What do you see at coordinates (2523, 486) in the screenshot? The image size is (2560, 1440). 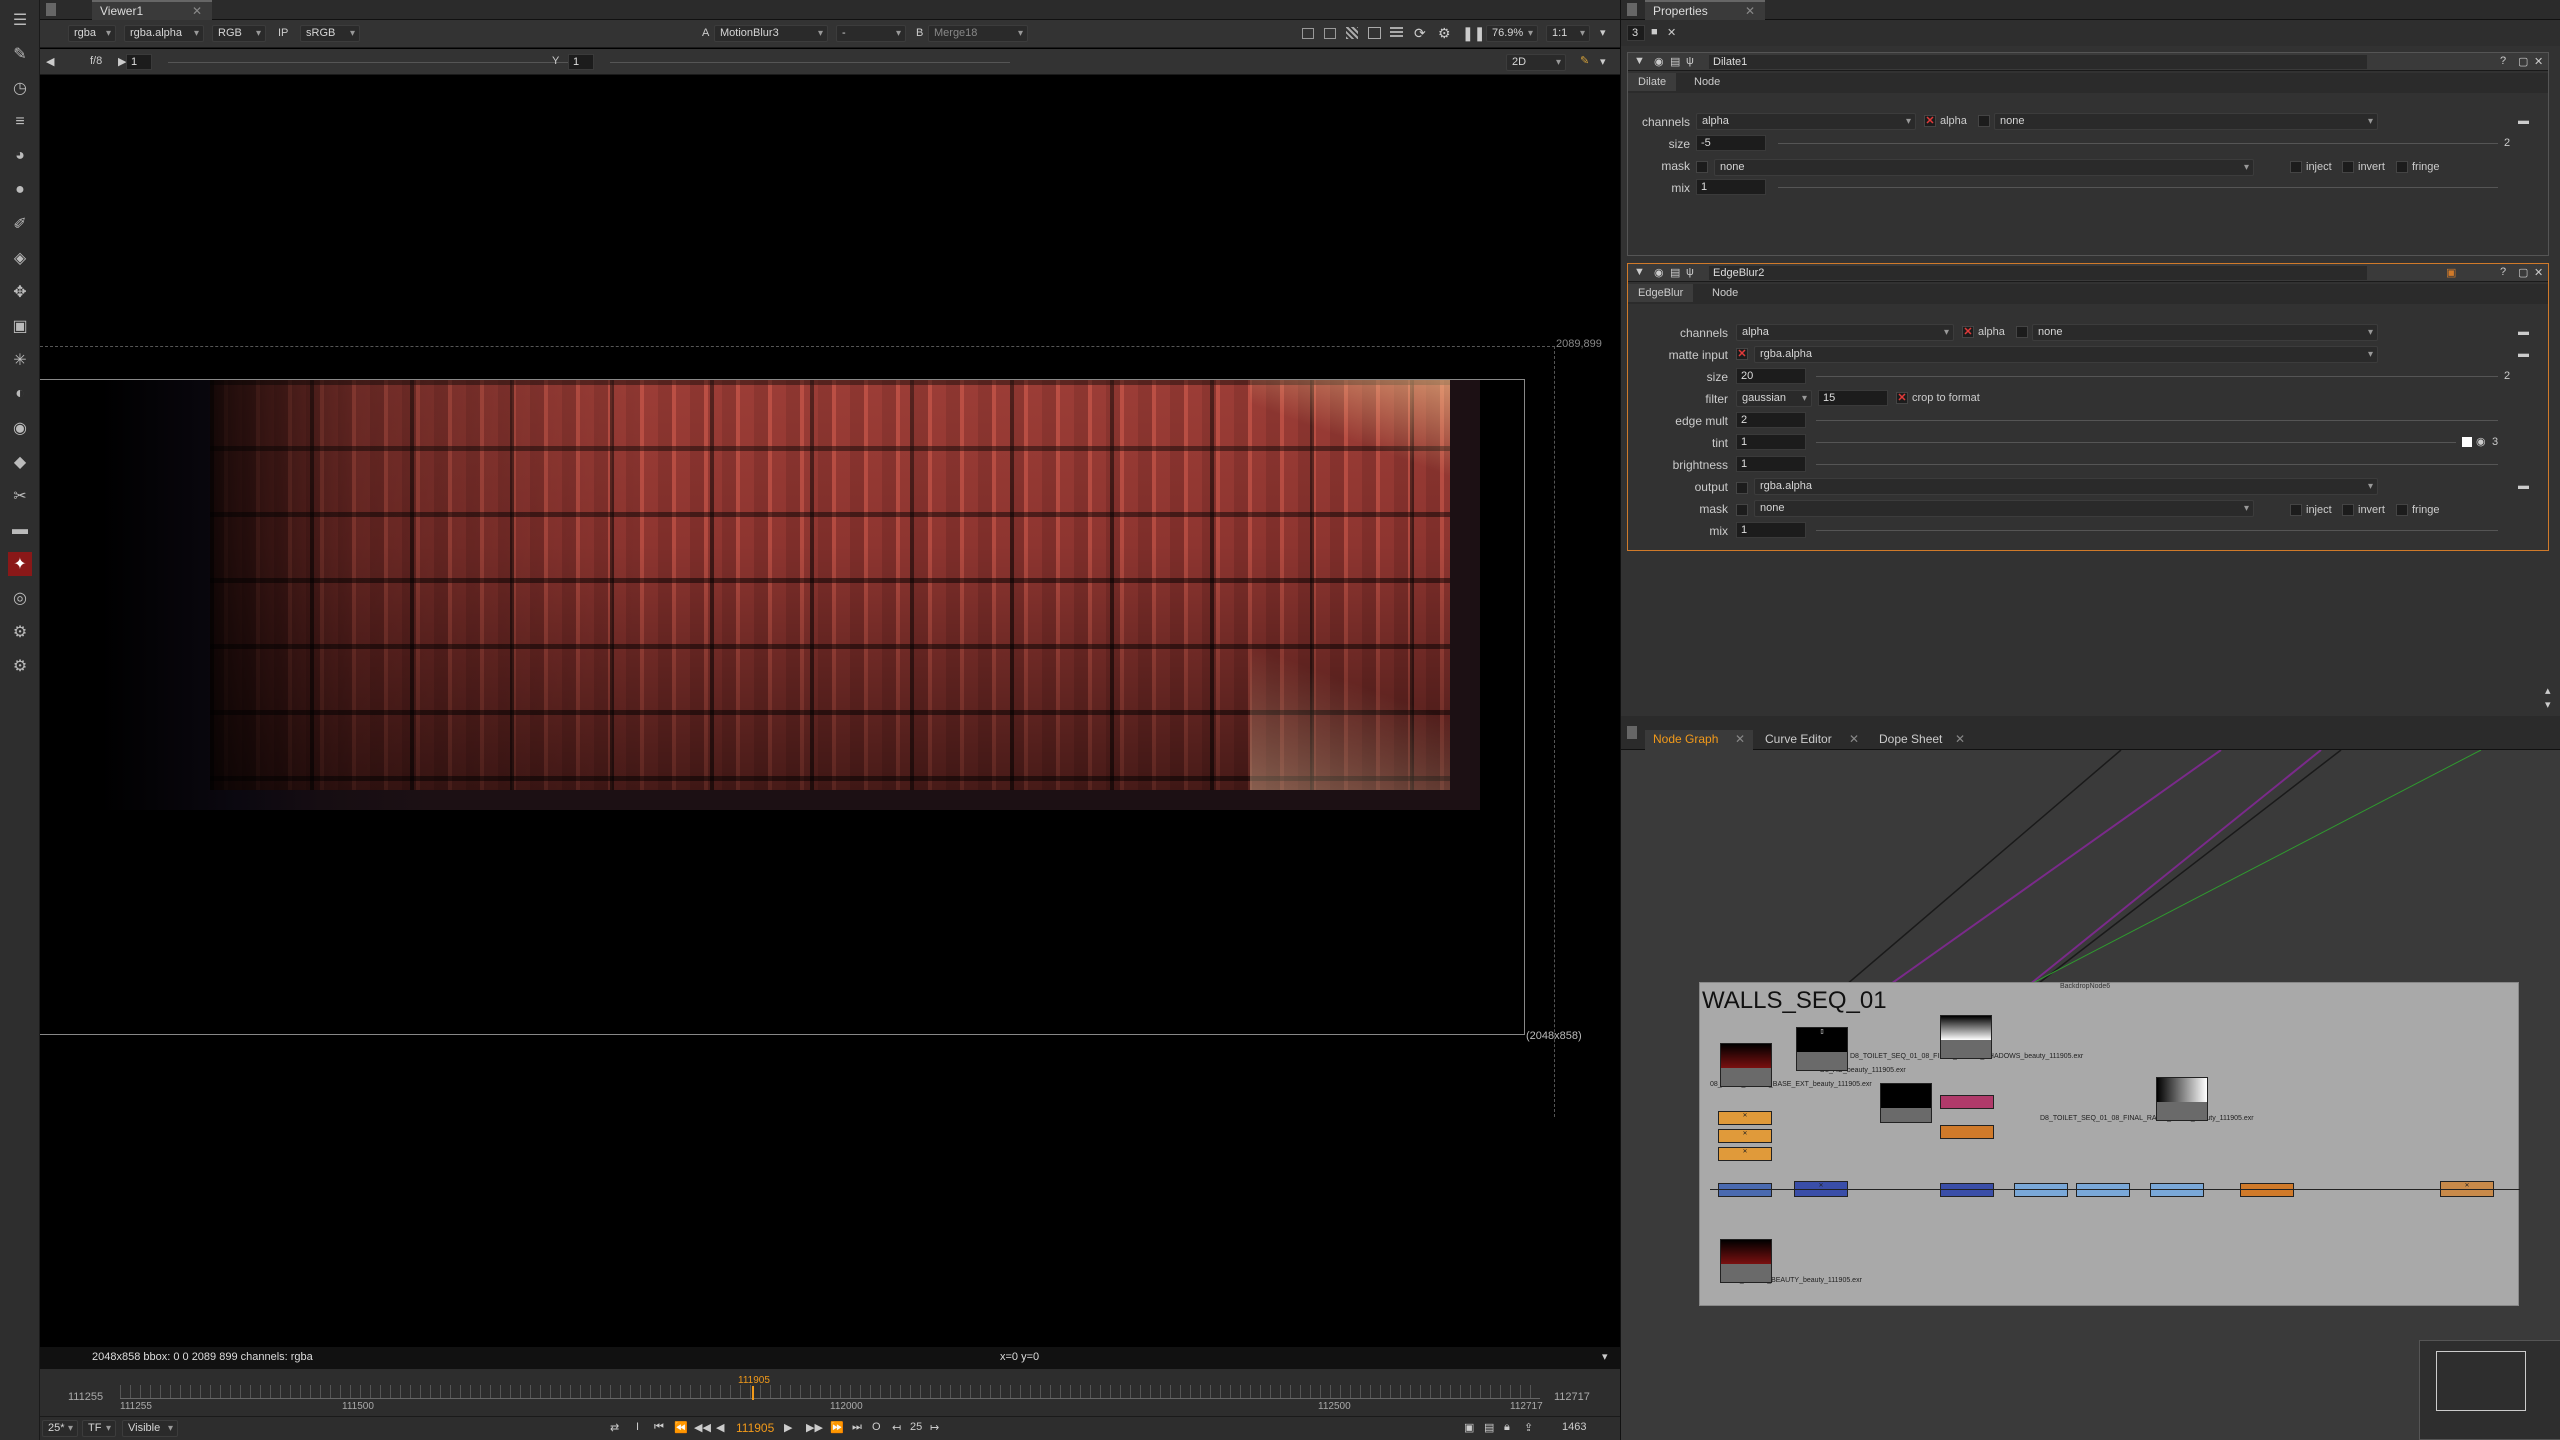 I see `output-menu-icon: ▬` at bounding box center [2523, 486].